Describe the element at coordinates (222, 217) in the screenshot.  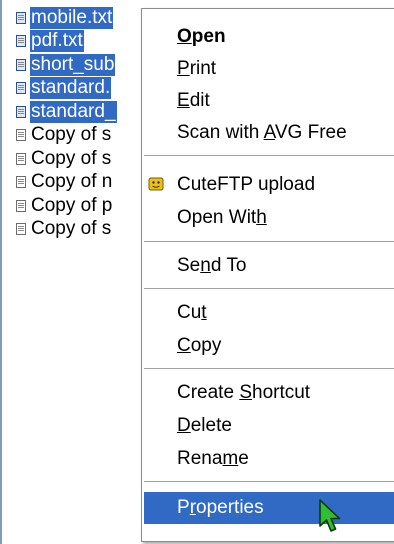
I see `menu-item-label: Open With` at that location.